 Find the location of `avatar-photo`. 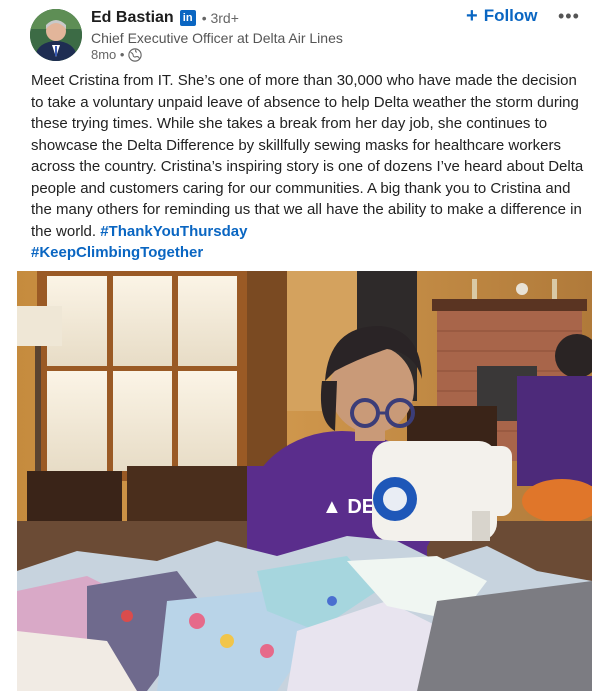

avatar-photo is located at coordinates (56, 35).